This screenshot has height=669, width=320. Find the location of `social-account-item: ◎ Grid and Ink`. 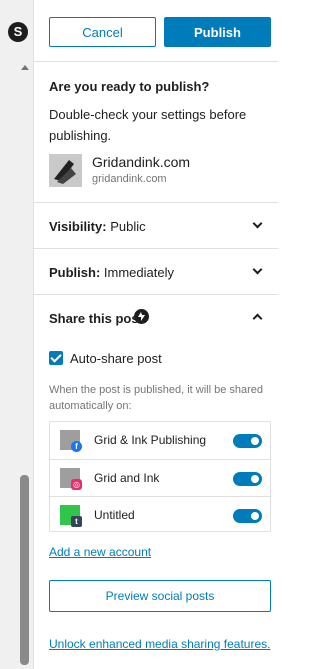

social-account-item: ◎ Grid and Ink is located at coordinates (160, 477).